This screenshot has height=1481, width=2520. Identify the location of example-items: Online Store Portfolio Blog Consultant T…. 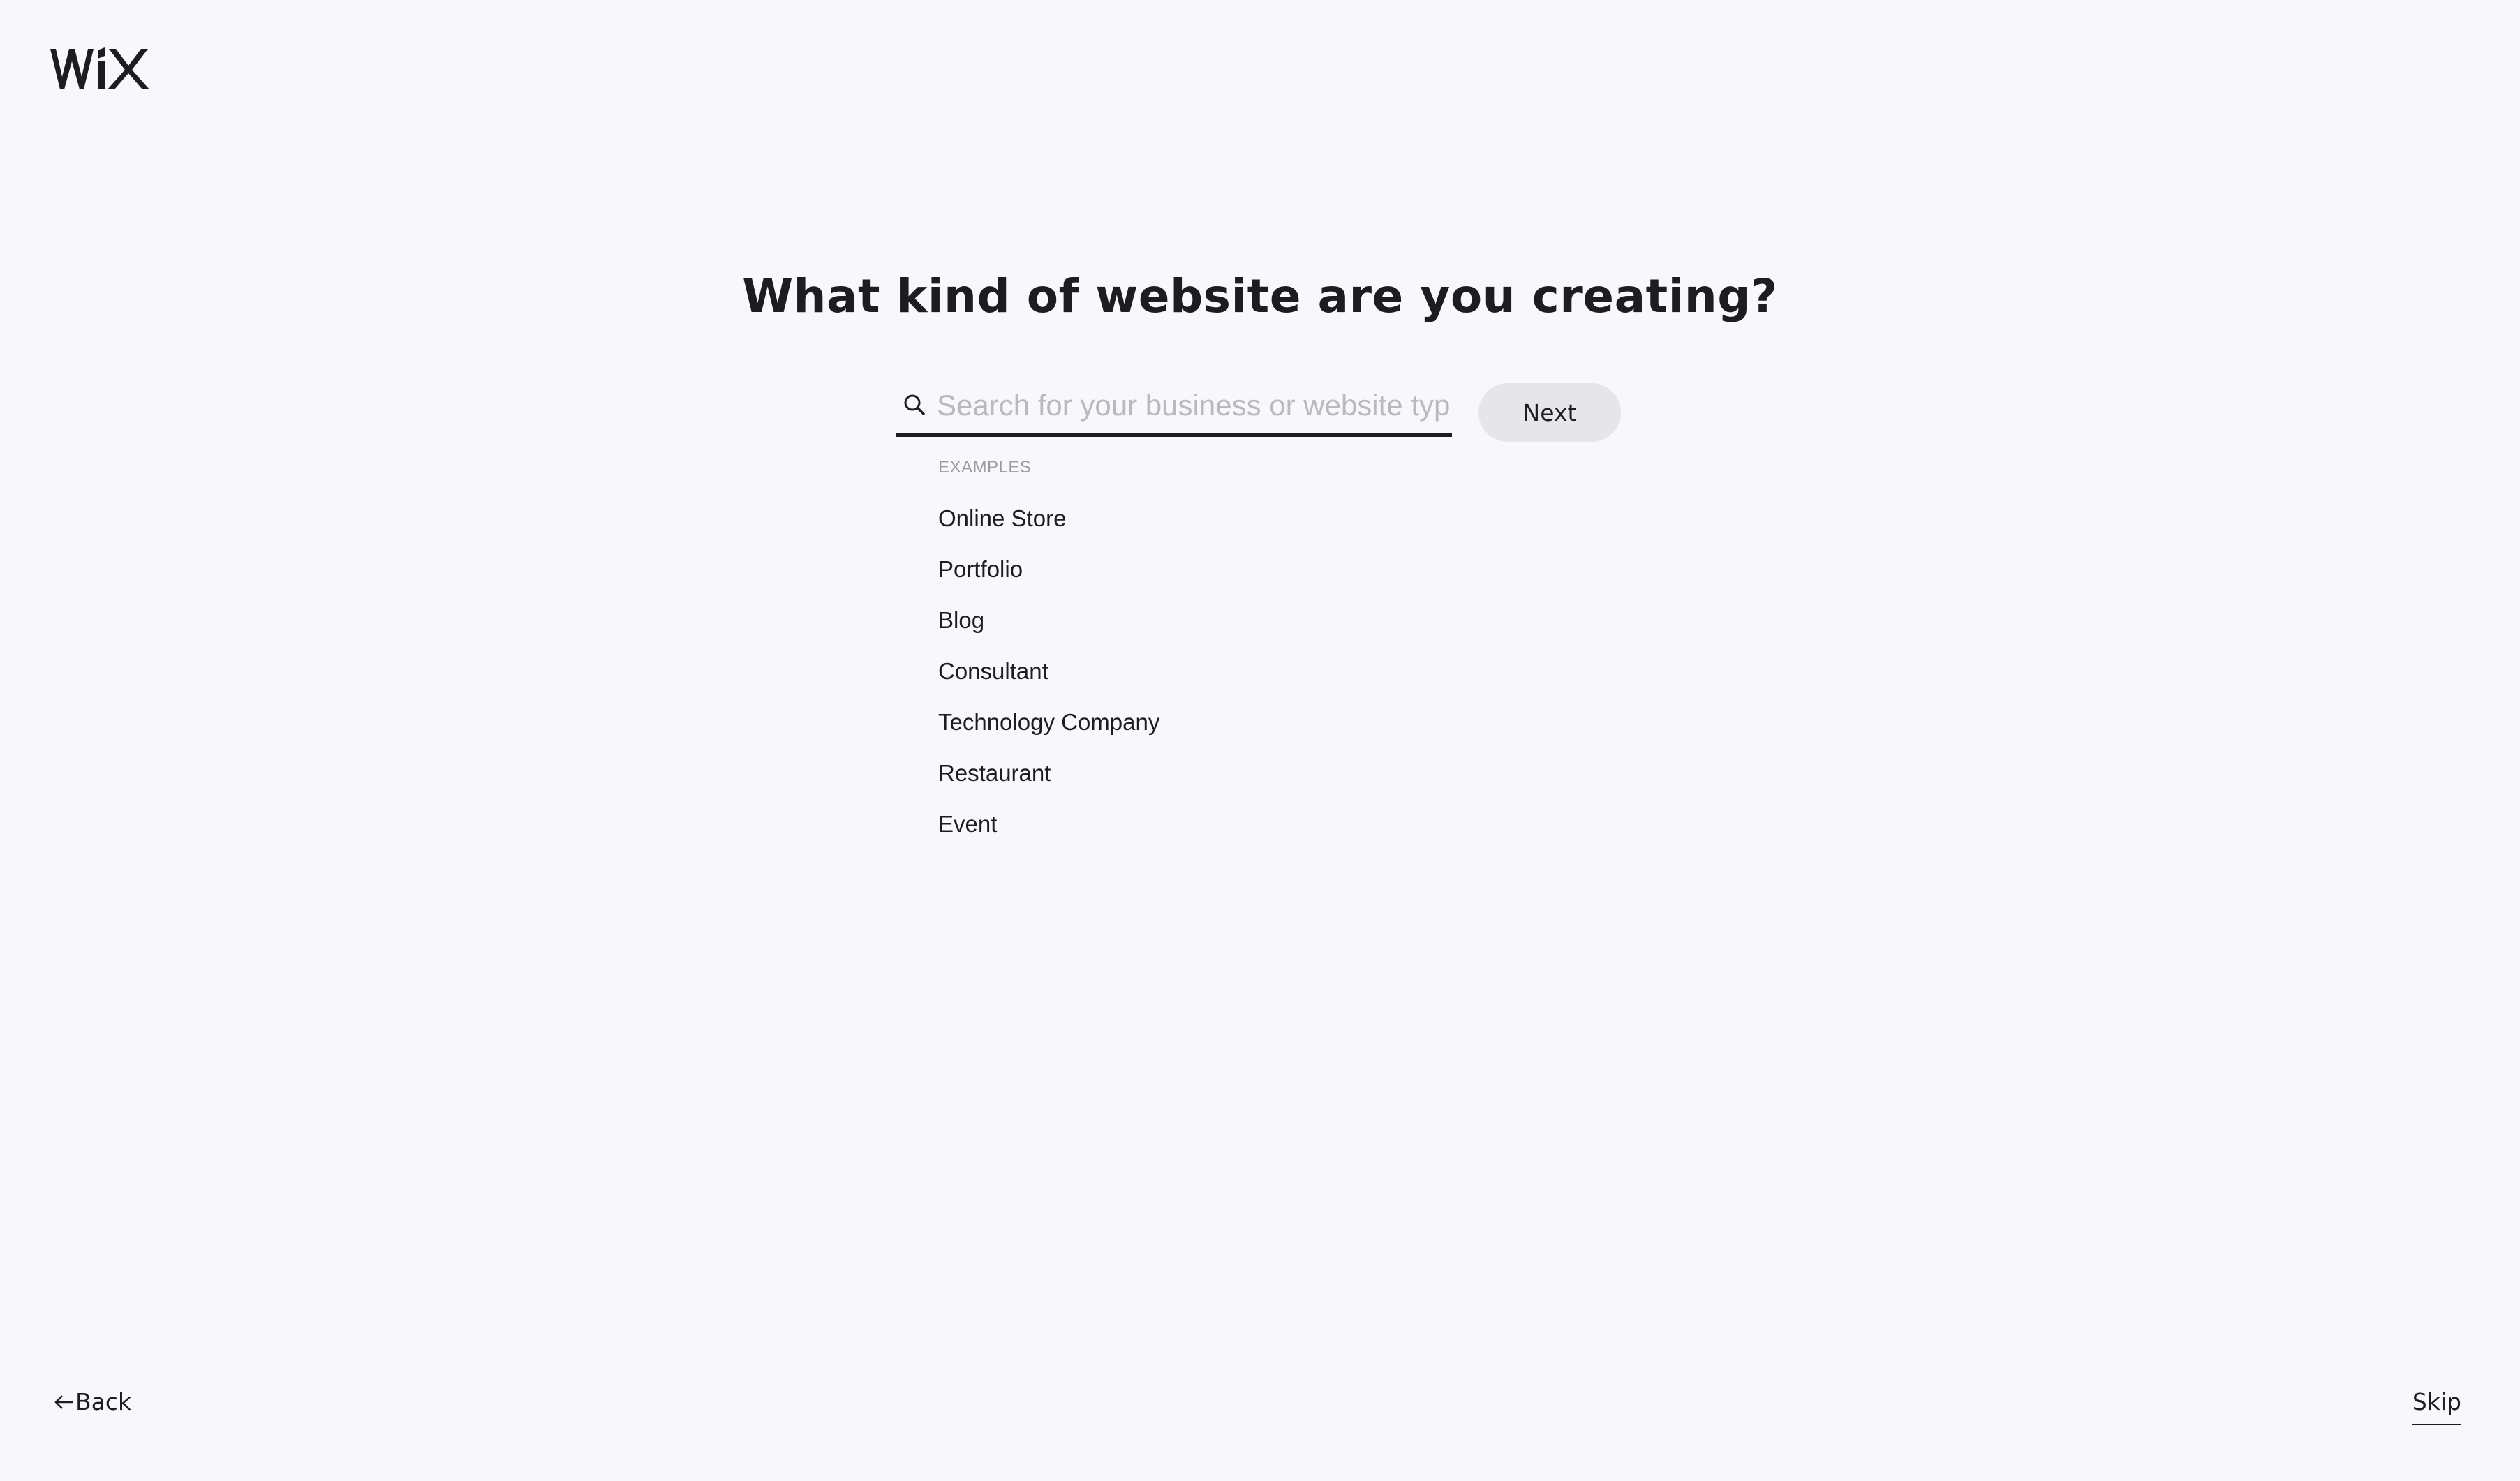
(1182, 671).